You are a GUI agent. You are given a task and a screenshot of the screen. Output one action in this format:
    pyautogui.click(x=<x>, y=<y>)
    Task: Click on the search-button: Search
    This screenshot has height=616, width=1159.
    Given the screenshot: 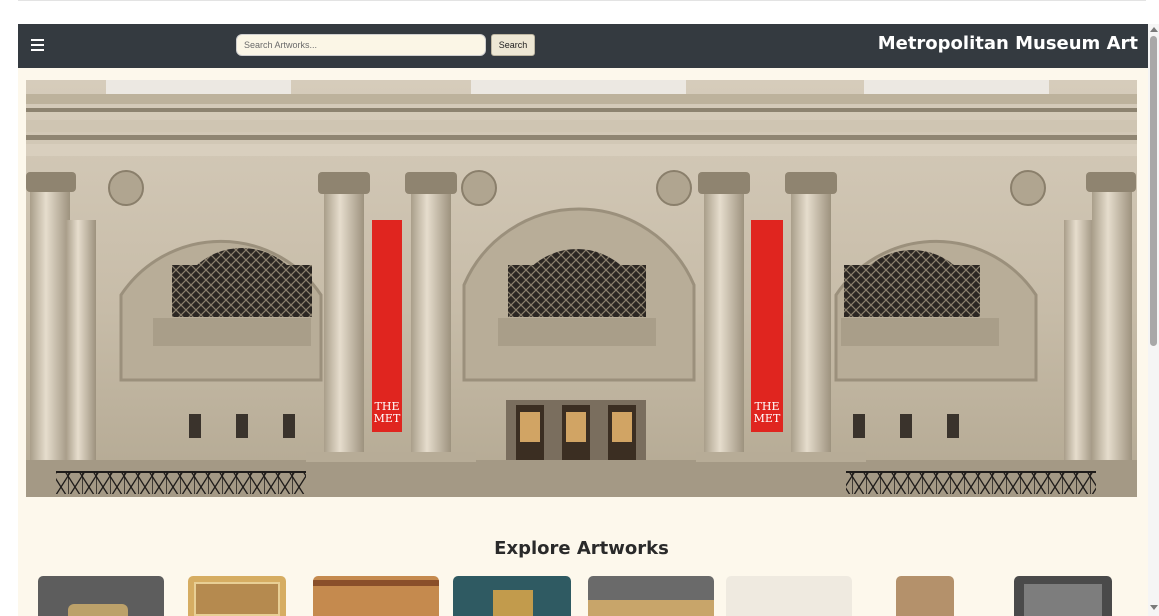 What is the action you would take?
    pyautogui.click(x=513, y=45)
    